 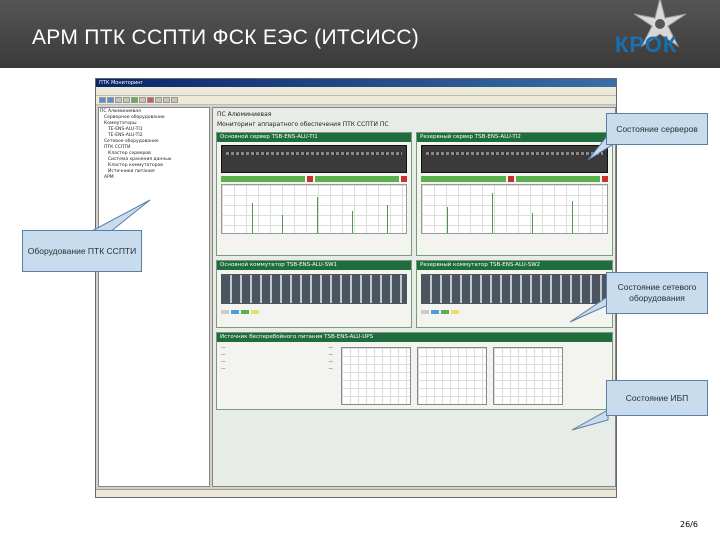 I want to click on page-number: 26/6, so click(x=689, y=524).